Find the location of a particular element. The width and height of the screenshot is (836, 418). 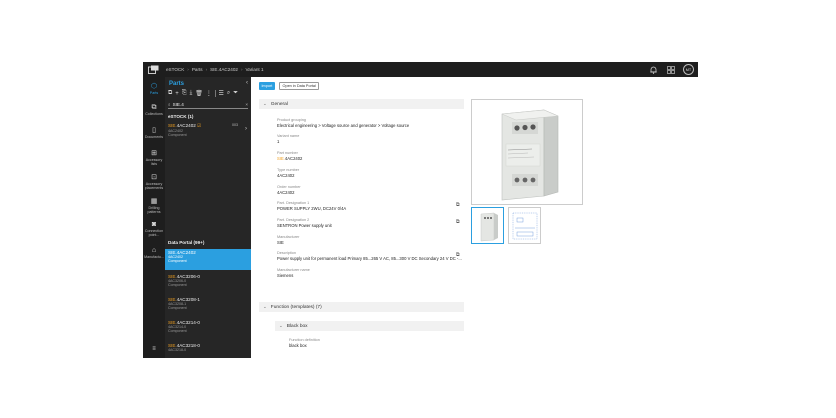

drawing-thumbnail-icon is located at coordinates (525, 226).